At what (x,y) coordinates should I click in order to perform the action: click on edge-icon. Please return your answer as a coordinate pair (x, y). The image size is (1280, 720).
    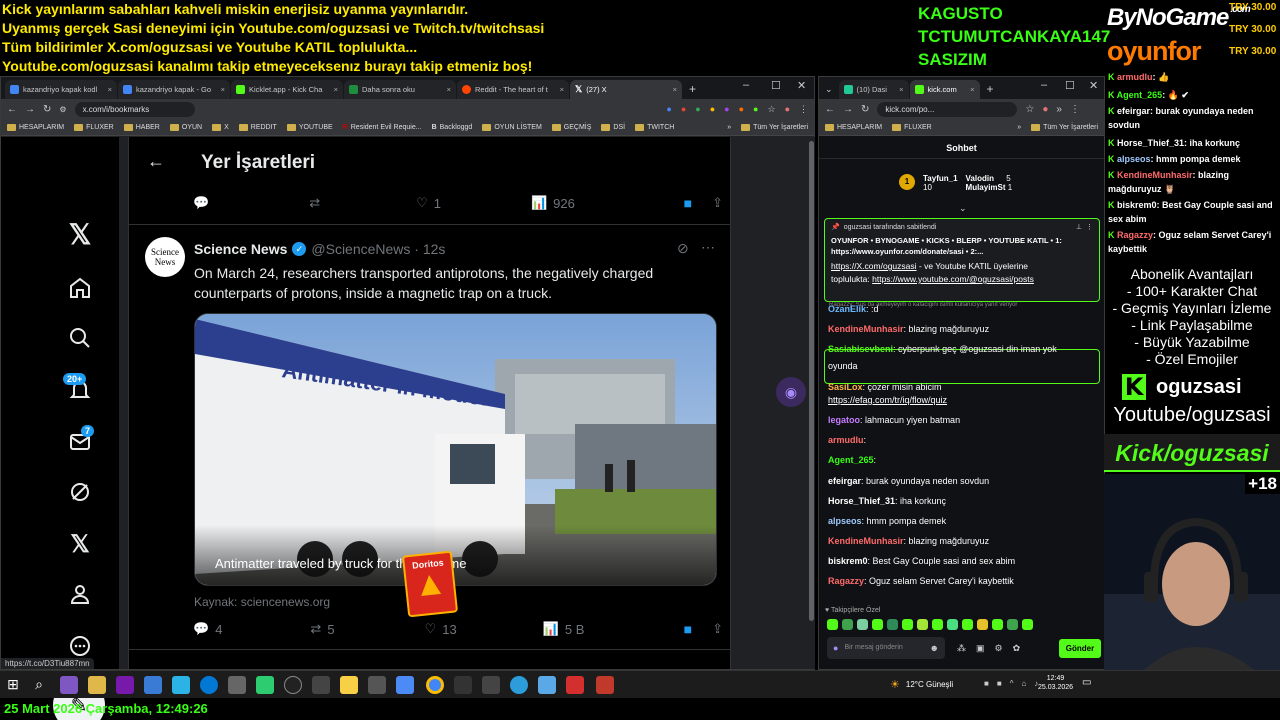
    Looking at the image, I should click on (209, 685).